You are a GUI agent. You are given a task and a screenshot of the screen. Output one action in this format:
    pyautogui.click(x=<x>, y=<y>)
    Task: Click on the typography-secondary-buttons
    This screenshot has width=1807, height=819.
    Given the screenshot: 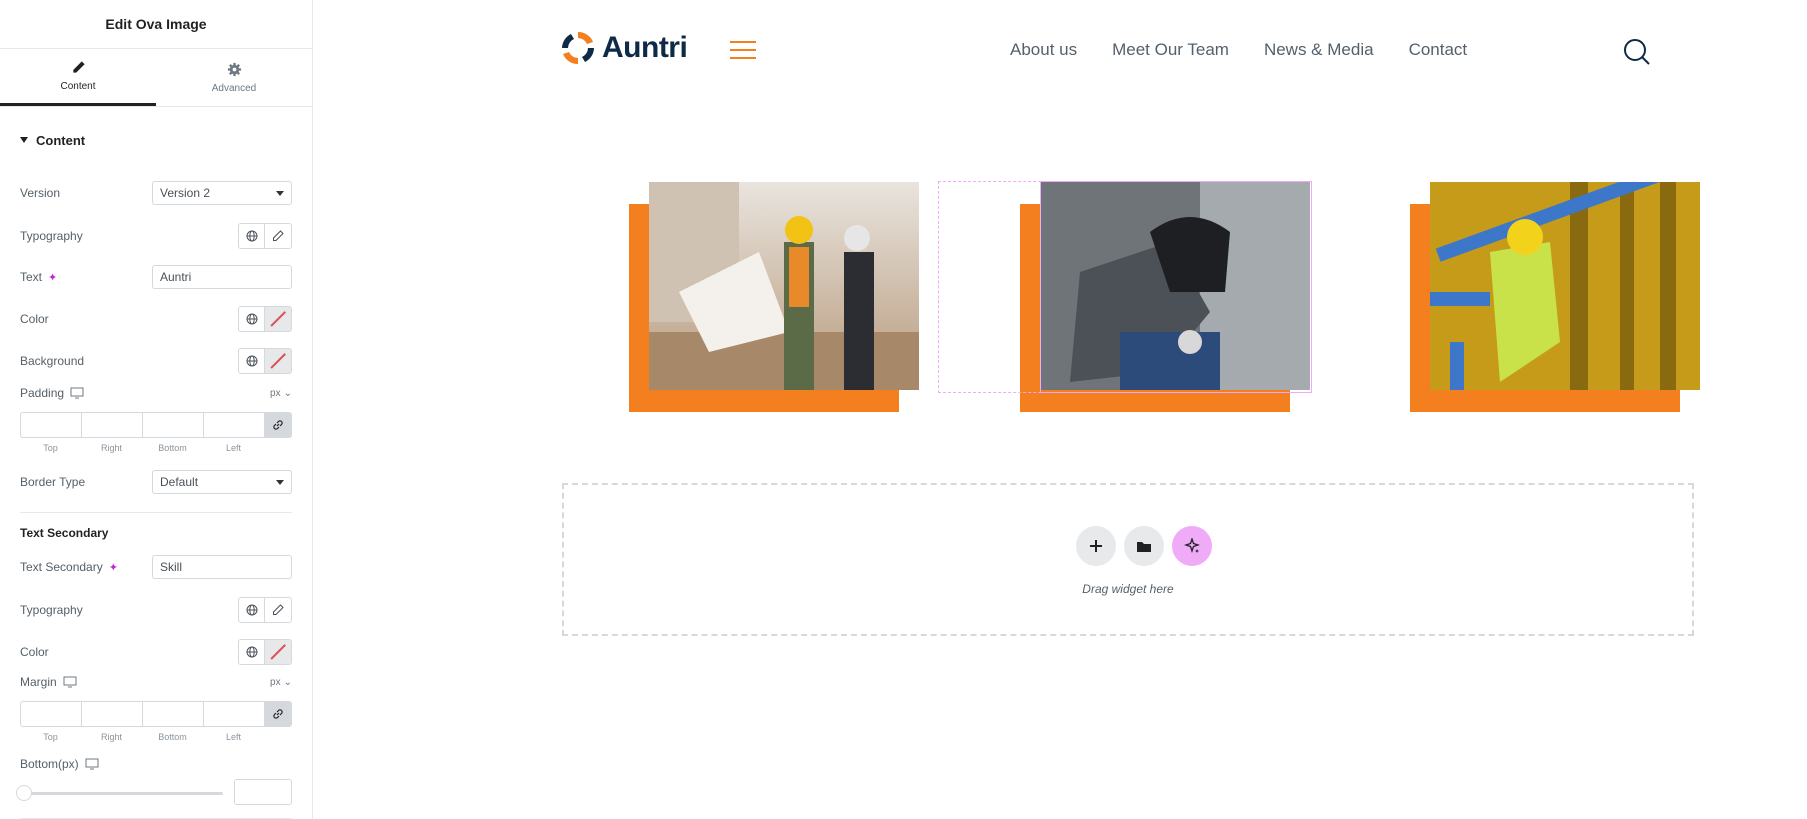 What is the action you would take?
    pyautogui.click(x=265, y=610)
    